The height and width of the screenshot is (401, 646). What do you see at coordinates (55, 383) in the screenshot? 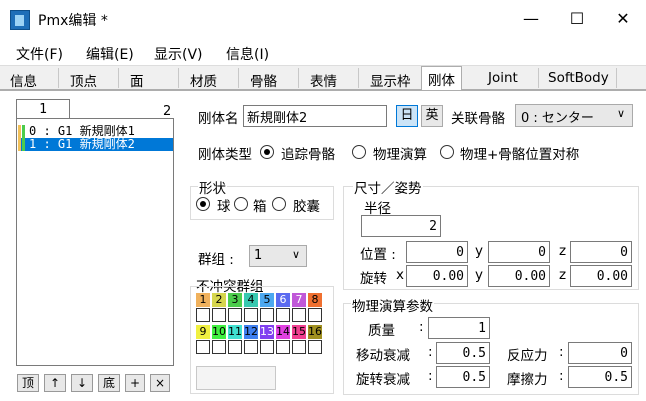
I see `move-up-button: ↑` at bounding box center [55, 383].